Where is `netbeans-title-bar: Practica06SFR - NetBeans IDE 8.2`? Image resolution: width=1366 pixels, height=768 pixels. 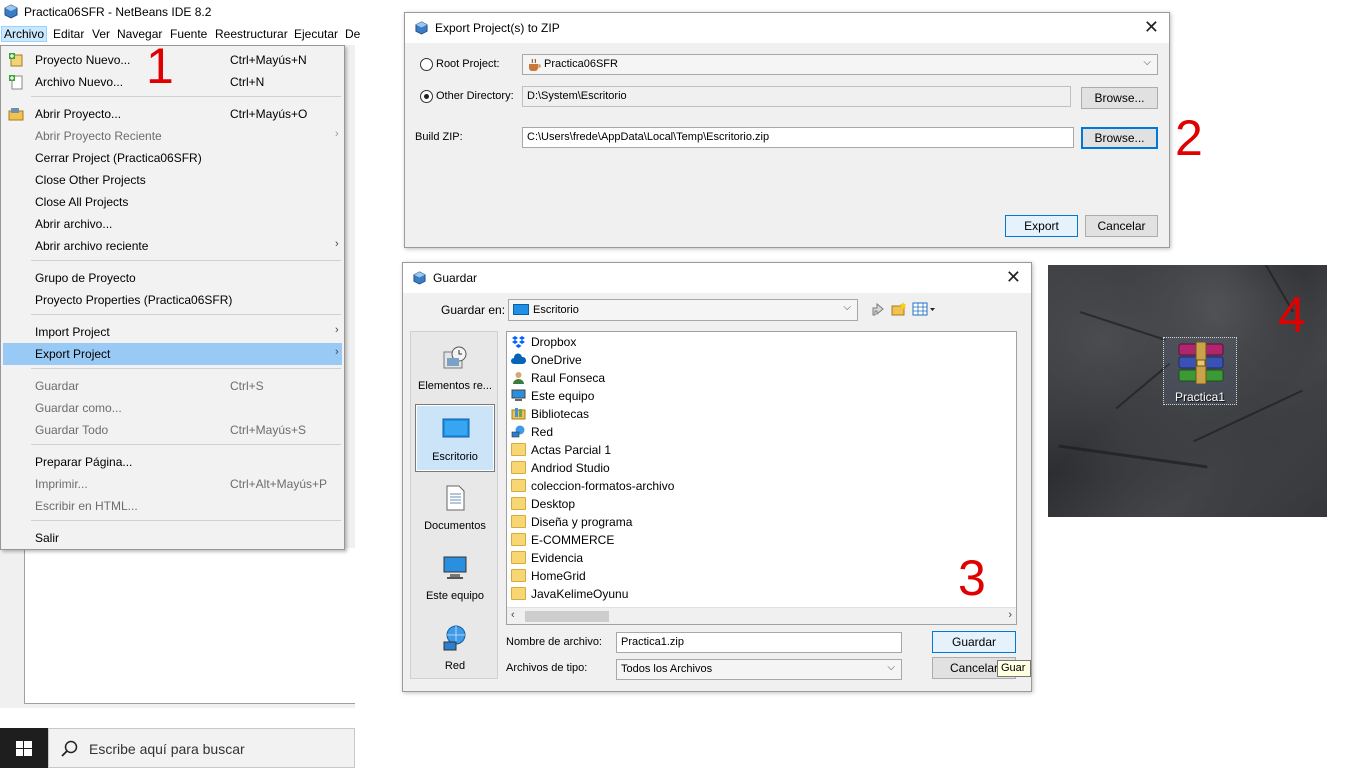 netbeans-title-bar: Practica06SFR - NetBeans IDE 8.2 is located at coordinates (177, 12).